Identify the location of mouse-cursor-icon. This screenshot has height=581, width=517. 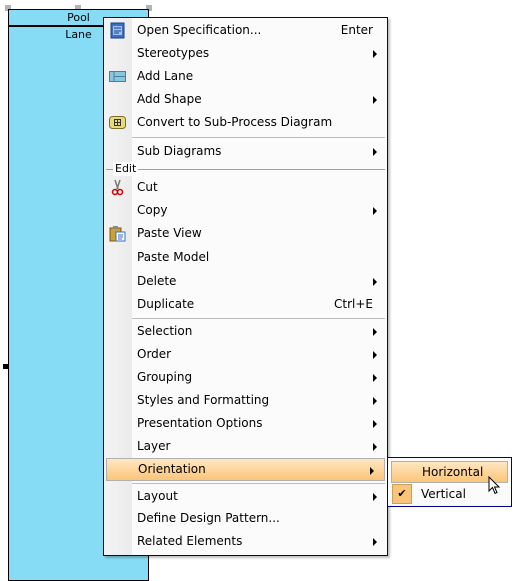
(494, 485).